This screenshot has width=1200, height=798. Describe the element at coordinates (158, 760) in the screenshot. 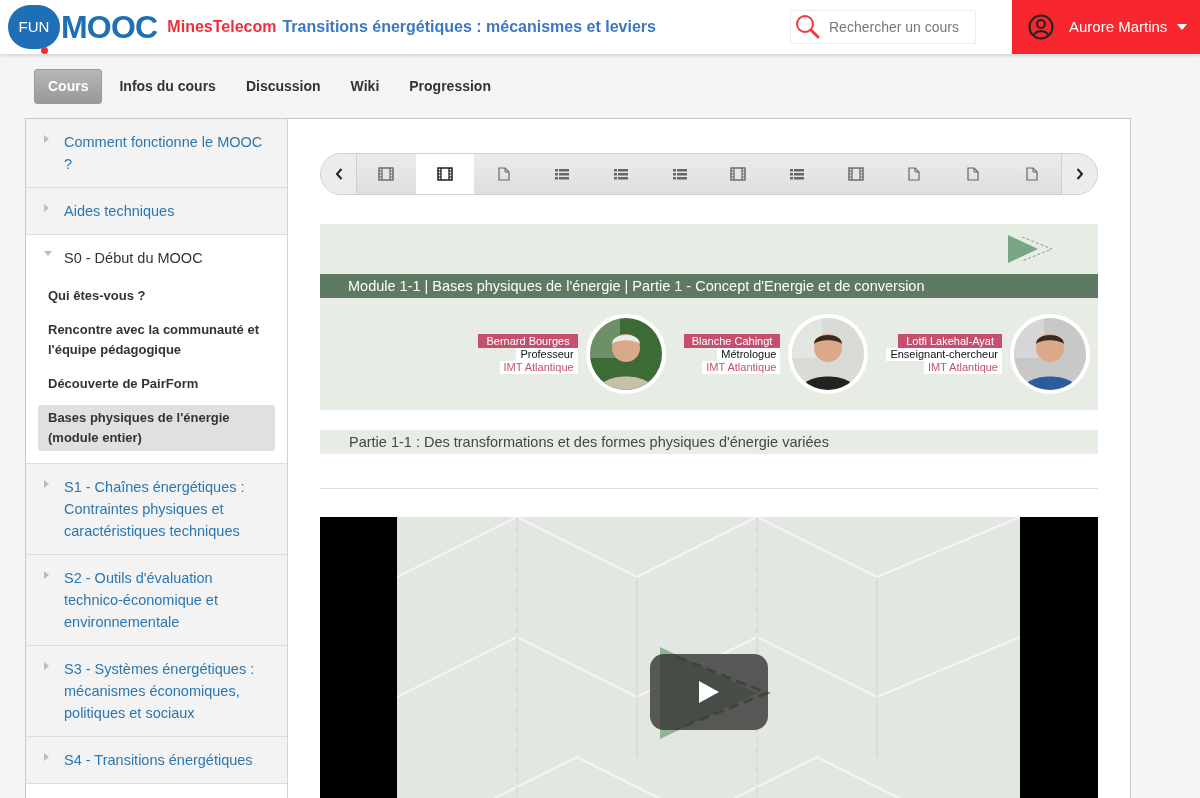

I see `section-title: S4 - Transitions énergétiques` at that location.